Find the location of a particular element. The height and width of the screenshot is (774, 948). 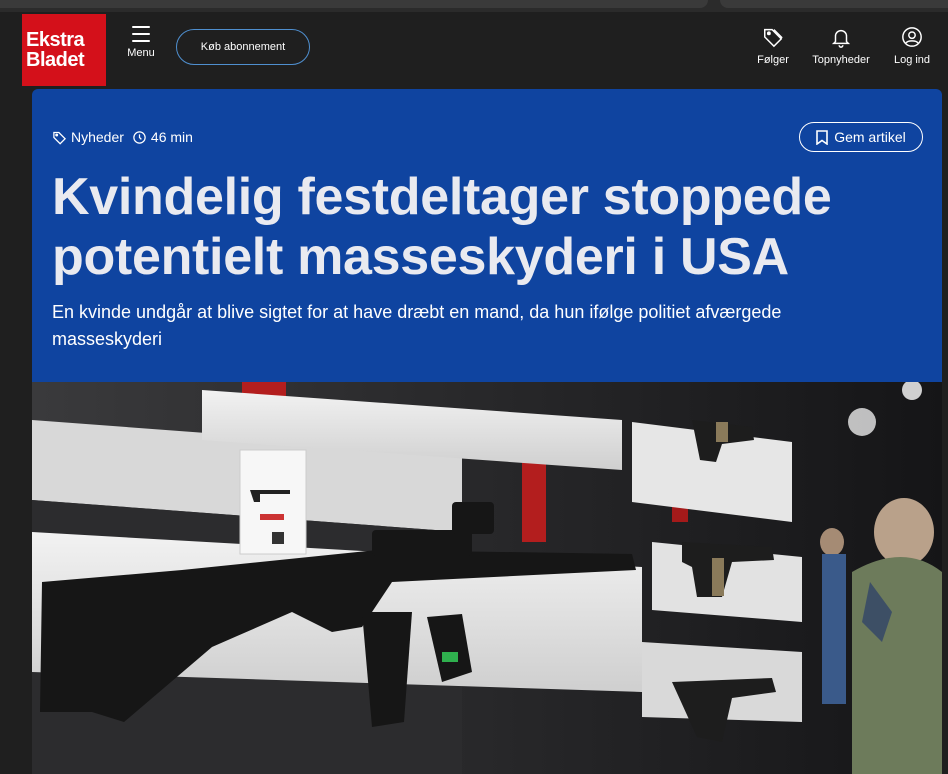

article-age: 46 min is located at coordinates (171, 137).